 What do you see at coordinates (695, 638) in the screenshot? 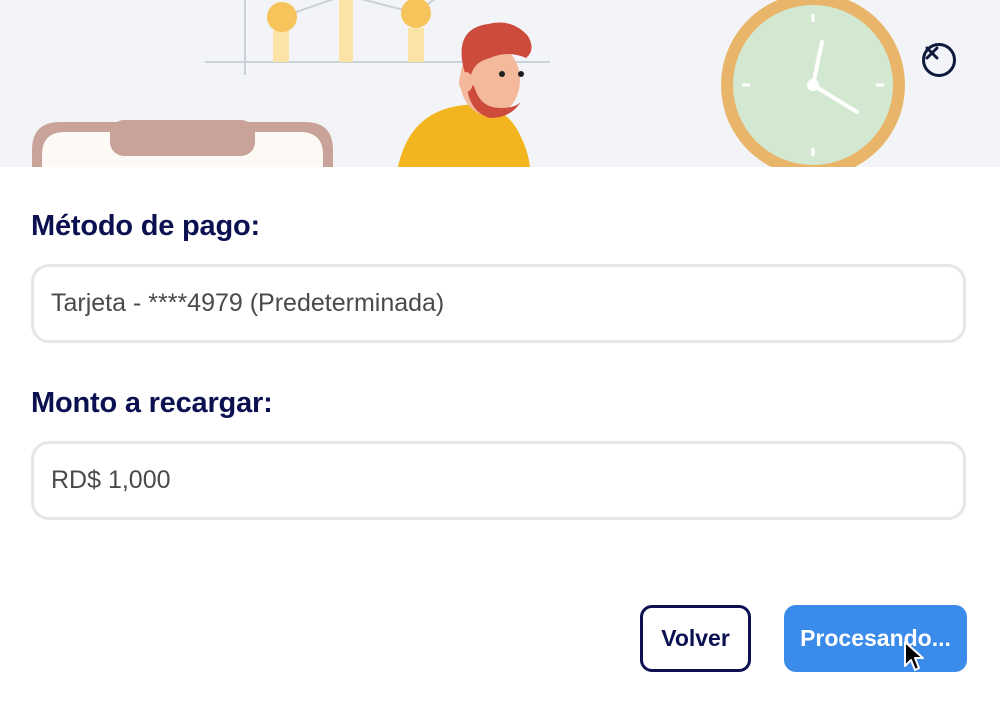
I see `back-button: Volver` at bounding box center [695, 638].